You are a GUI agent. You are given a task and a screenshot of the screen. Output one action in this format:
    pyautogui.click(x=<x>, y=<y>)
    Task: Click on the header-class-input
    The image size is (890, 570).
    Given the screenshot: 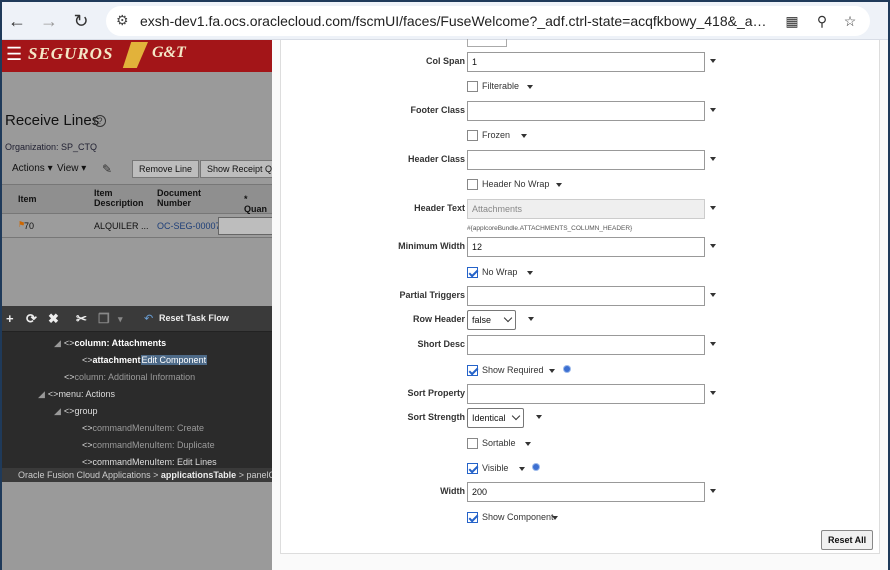 What is the action you would take?
    pyautogui.click(x=586, y=160)
    